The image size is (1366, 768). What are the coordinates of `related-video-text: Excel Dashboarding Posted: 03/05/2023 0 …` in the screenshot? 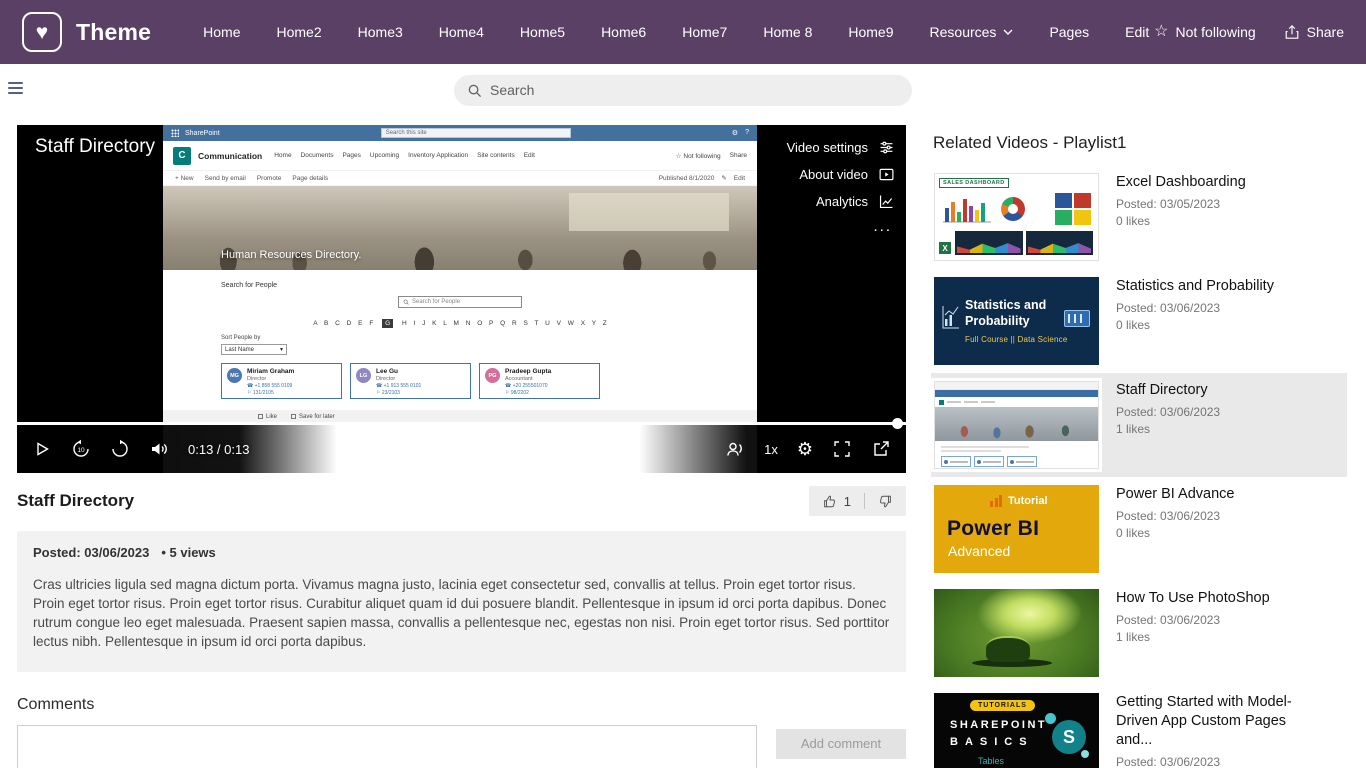 It's located at (1181, 200).